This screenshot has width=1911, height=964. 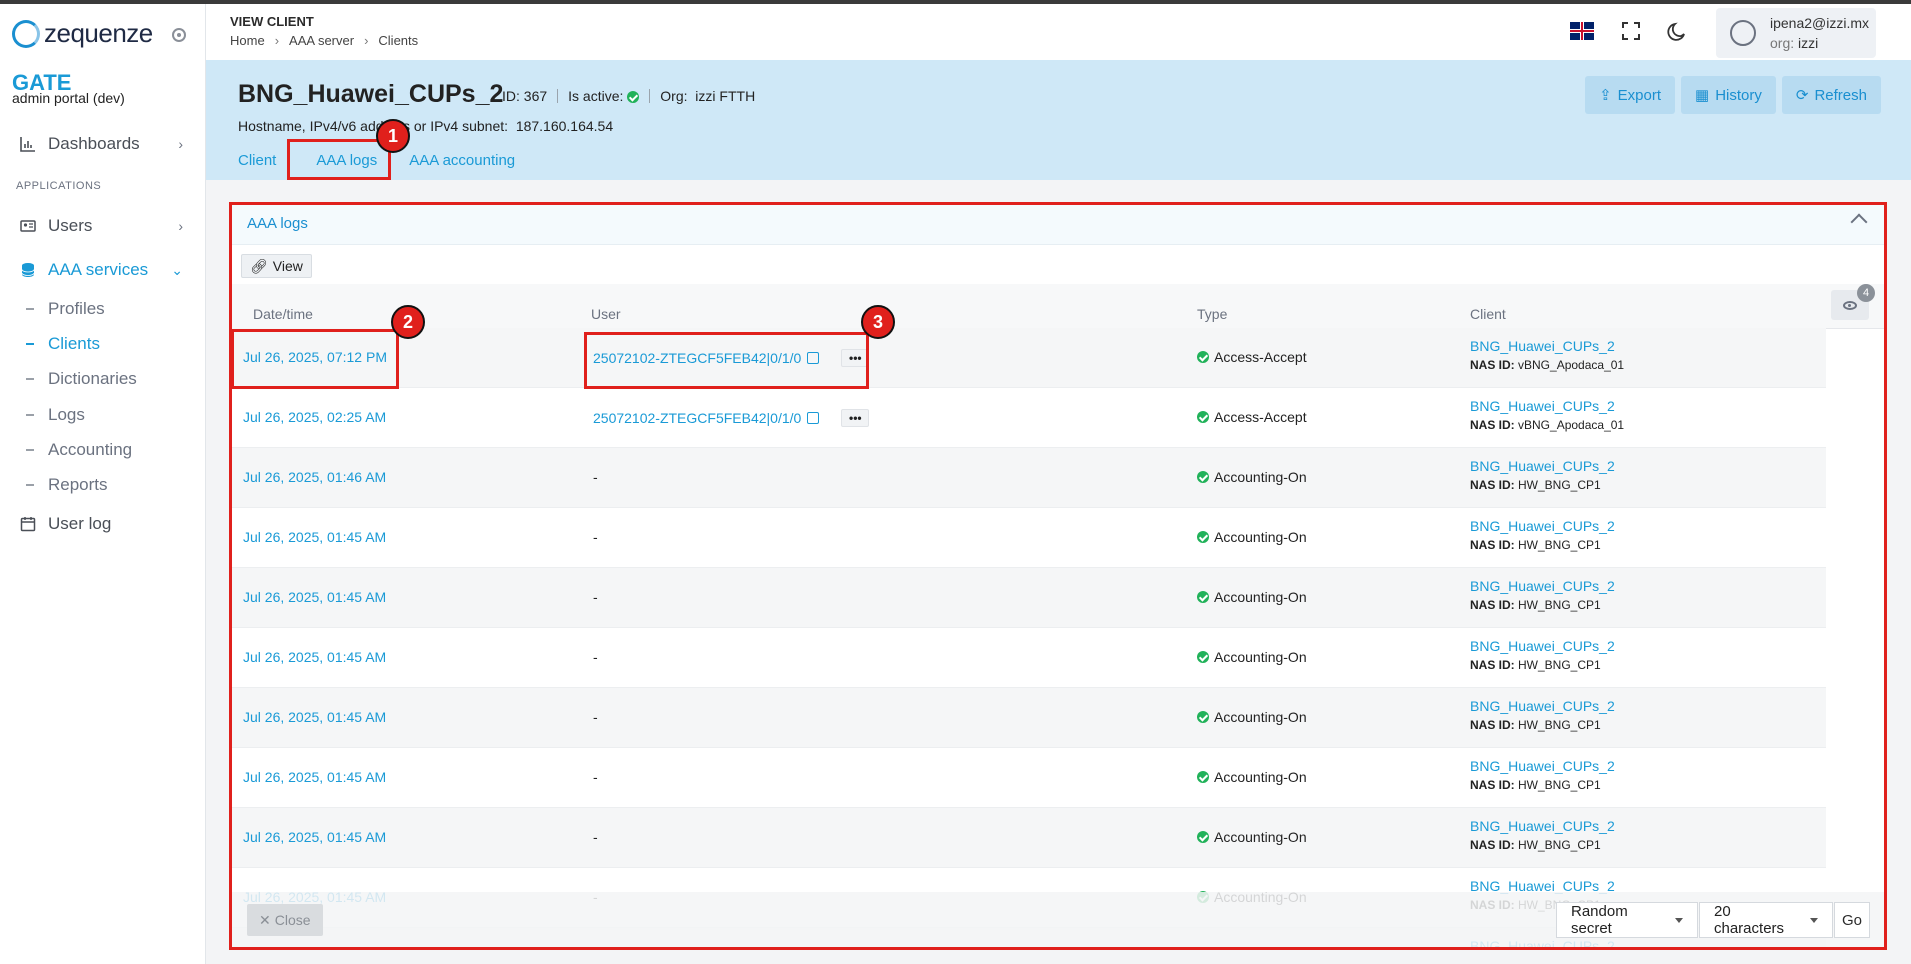 I want to click on secret-length-select: 20 characters, so click(x=1766, y=920).